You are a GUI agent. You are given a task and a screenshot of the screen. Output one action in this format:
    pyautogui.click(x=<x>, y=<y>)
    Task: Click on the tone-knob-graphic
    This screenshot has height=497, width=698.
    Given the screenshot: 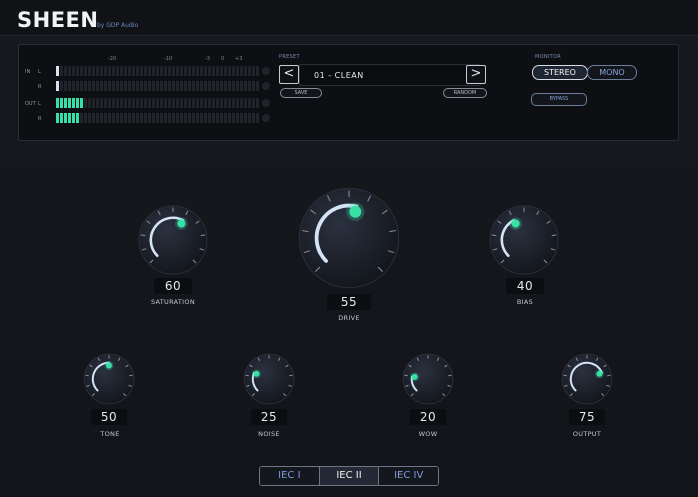 What is the action you would take?
    pyautogui.click(x=109, y=379)
    